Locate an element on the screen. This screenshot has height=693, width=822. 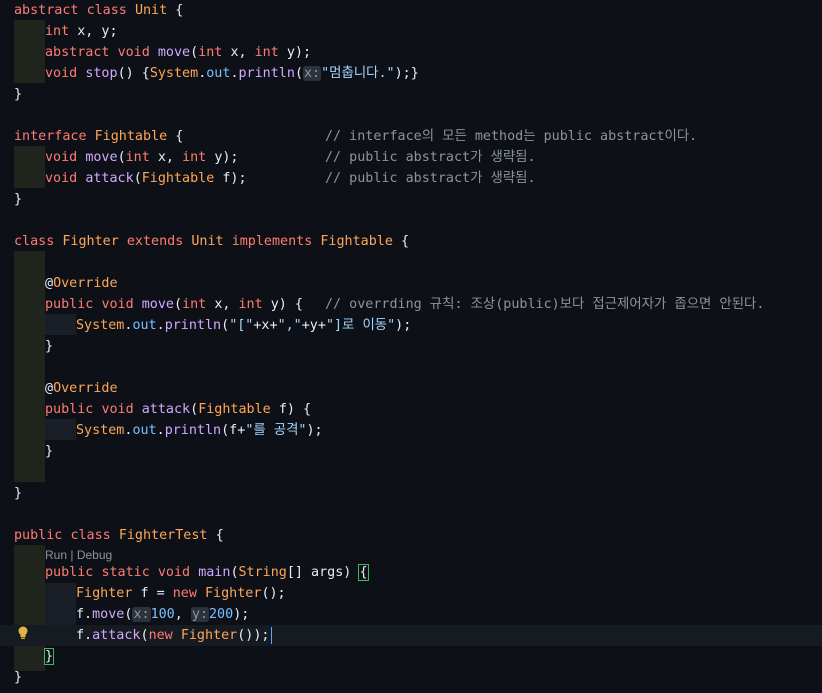
token: x, is located at coordinates (238, 52).